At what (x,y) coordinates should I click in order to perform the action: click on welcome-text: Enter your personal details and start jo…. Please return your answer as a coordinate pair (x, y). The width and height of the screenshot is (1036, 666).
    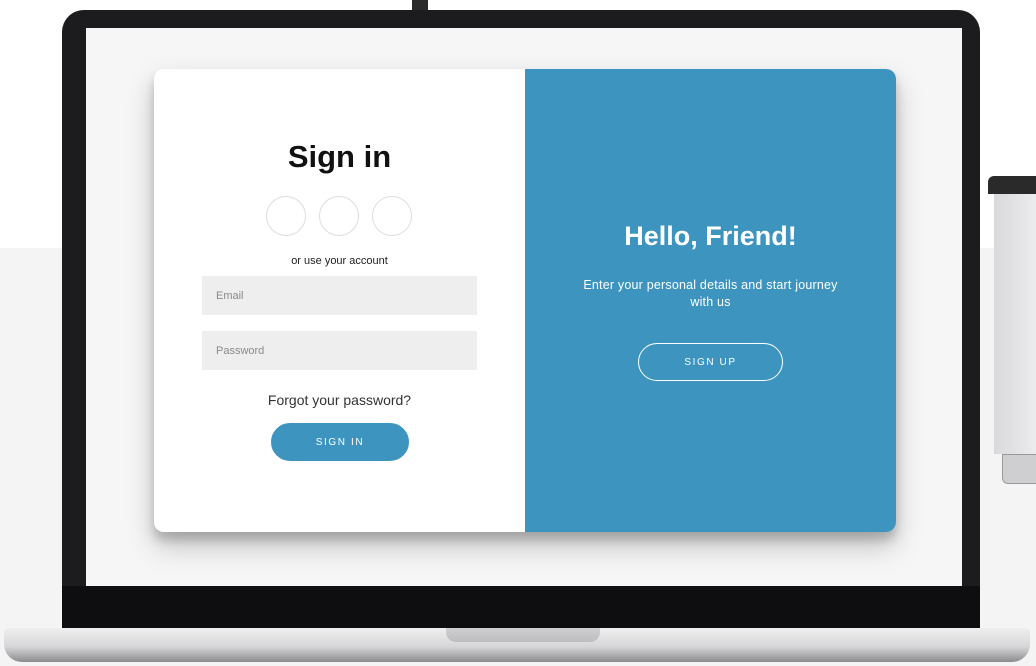
    Looking at the image, I should click on (710, 293).